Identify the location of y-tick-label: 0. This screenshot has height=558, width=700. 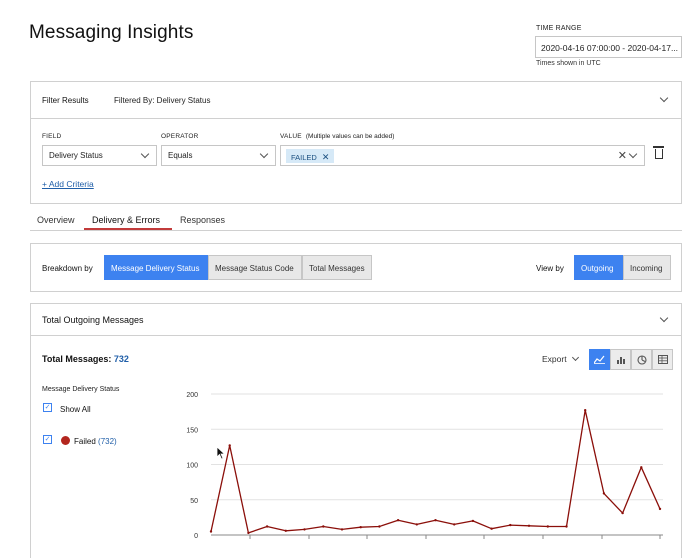
(196, 536).